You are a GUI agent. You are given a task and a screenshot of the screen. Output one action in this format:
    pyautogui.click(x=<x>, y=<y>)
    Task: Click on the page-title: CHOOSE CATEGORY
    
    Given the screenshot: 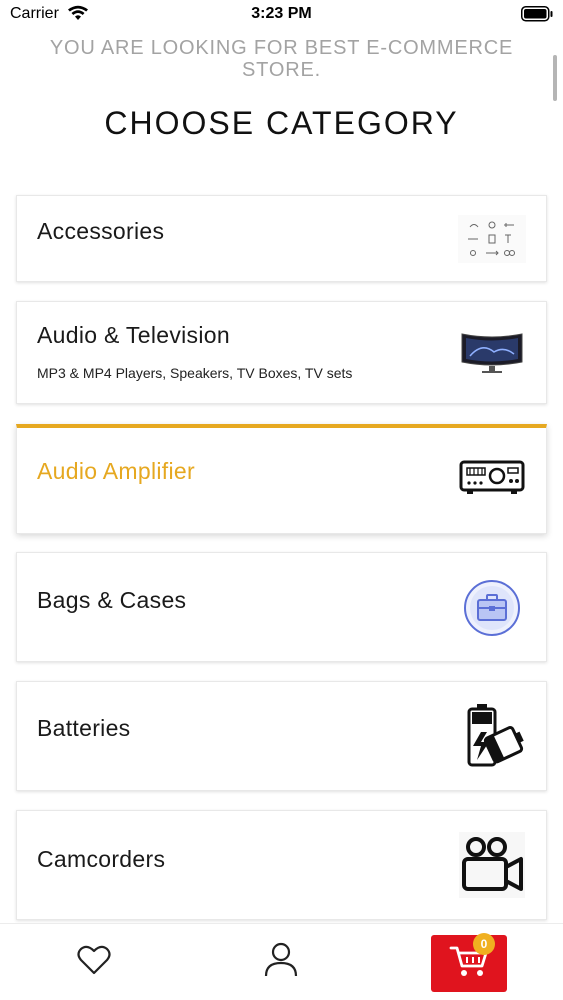 What is the action you would take?
    pyautogui.click(x=281, y=123)
    